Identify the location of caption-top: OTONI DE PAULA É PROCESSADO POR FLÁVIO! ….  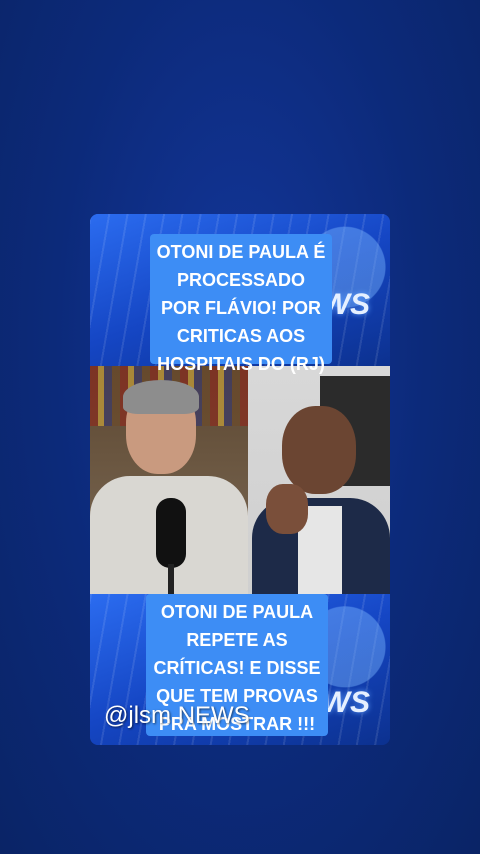
(241, 304).